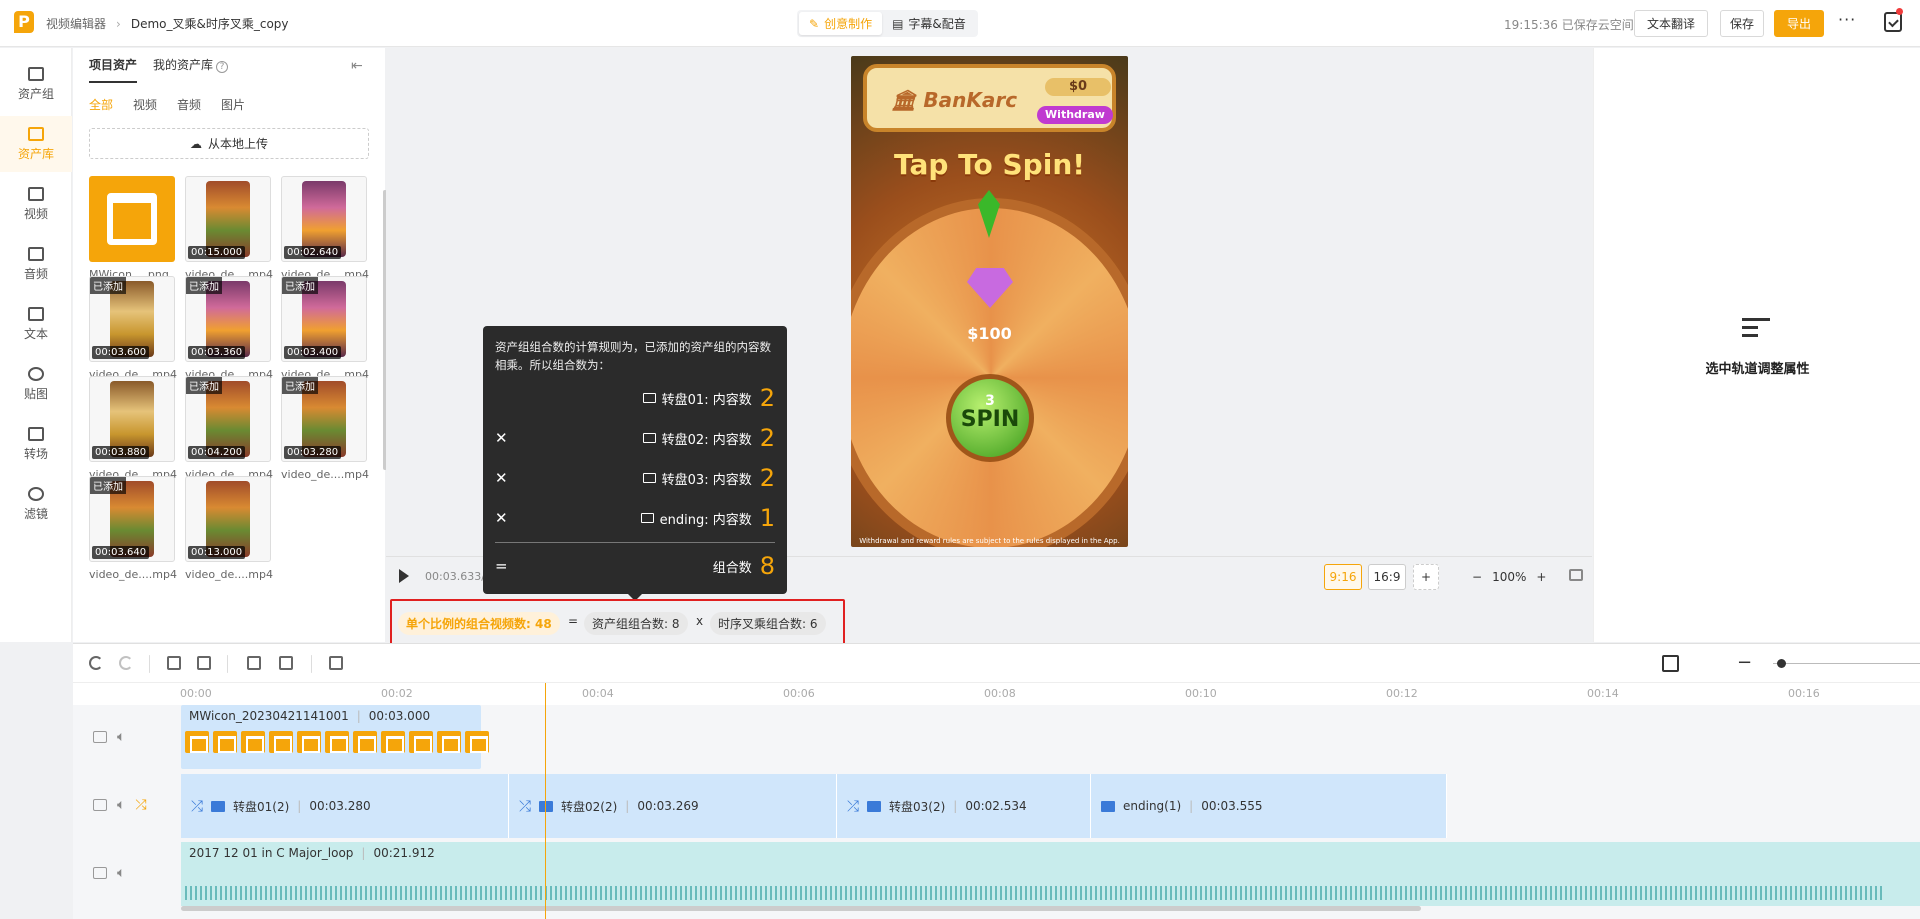  I want to click on film-icon, so click(36, 193).